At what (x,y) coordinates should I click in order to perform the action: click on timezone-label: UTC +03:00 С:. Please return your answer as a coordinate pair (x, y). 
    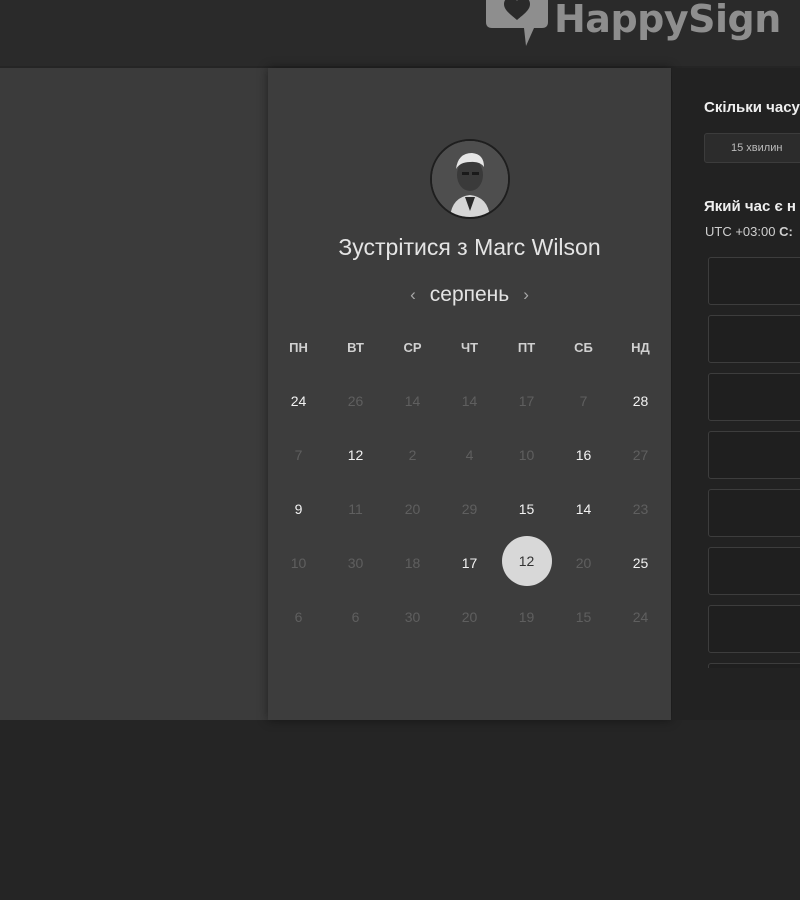
    Looking at the image, I should click on (749, 231).